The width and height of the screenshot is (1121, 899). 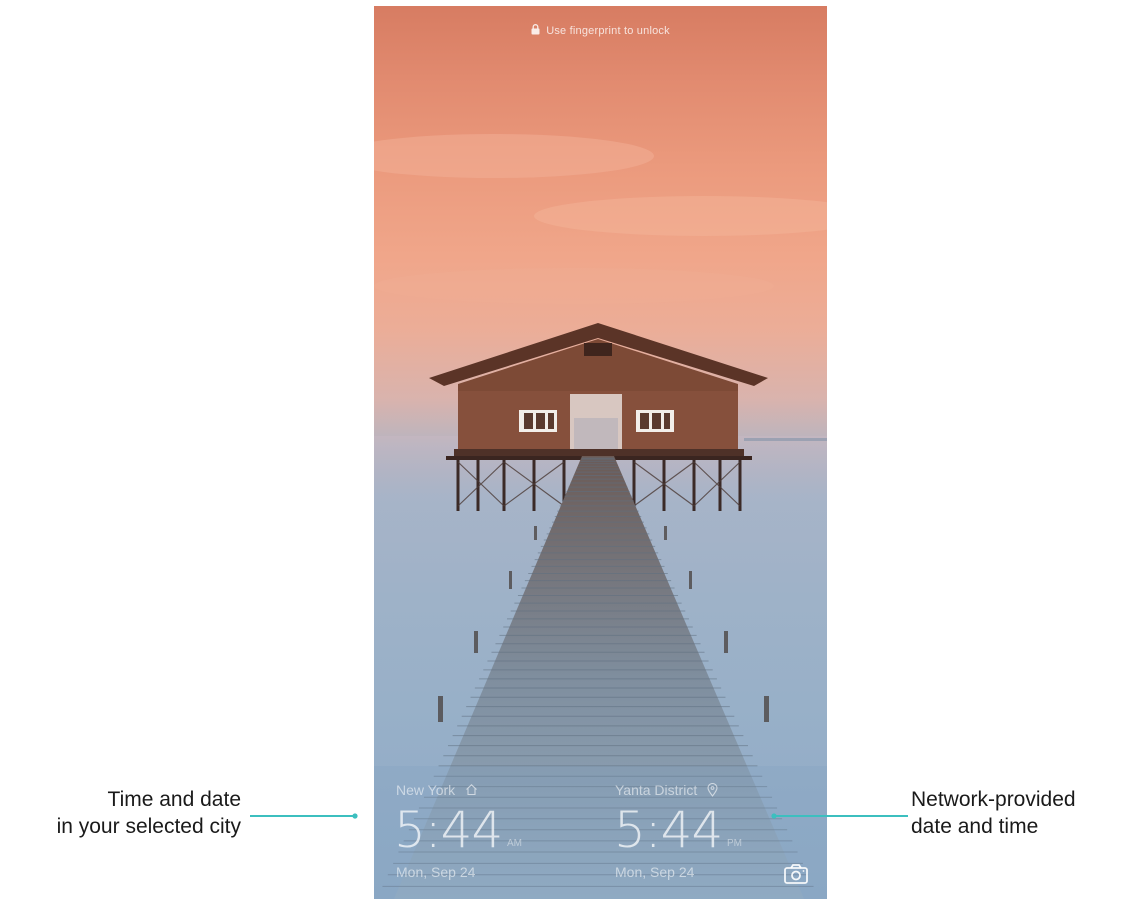 I want to click on unlock-hint-text: Use fingerprint to unlock, so click(x=608, y=31).